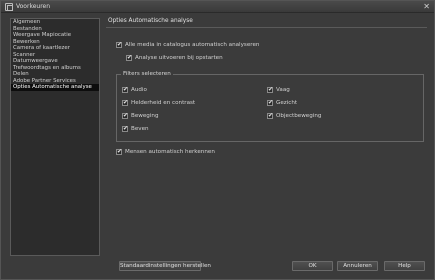 Image resolution: width=435 pixels, height=280 pixels. What do you see at coordinates (140, 129) in the screenshot?
I see `filter-shake-label: Beven` at bounding box center [140, 129].